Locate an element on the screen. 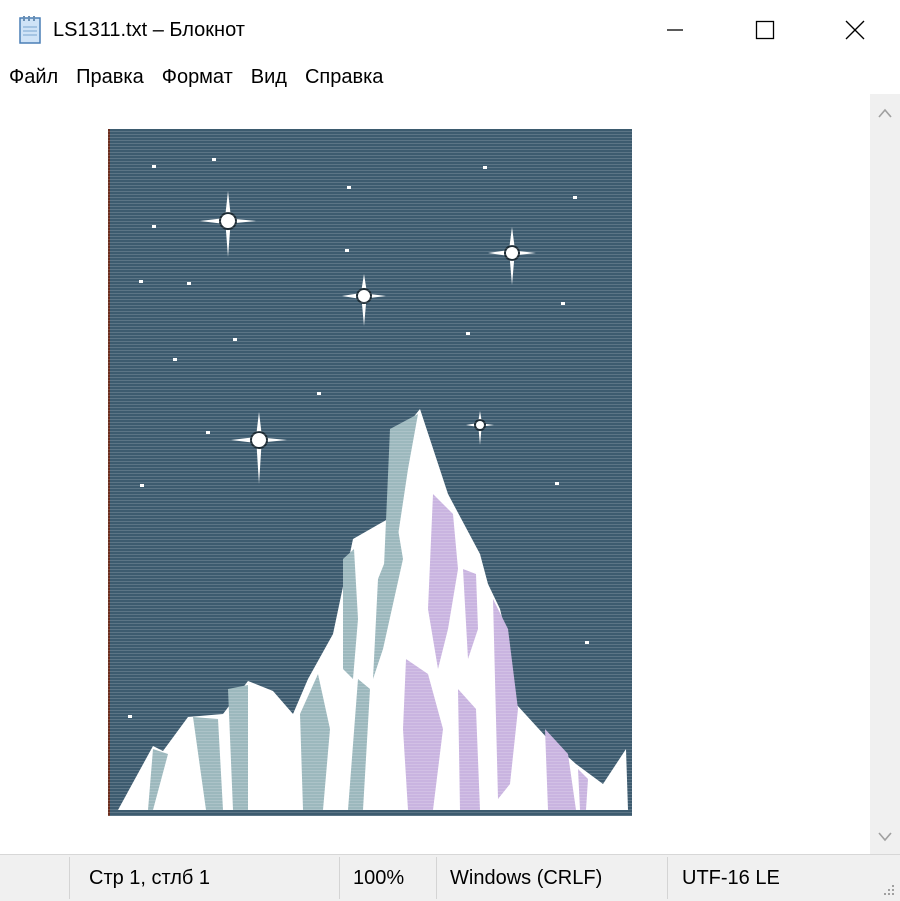 This screenshot has height=901, width=900. chevron-up-icon is located at coordinates (885, 113).